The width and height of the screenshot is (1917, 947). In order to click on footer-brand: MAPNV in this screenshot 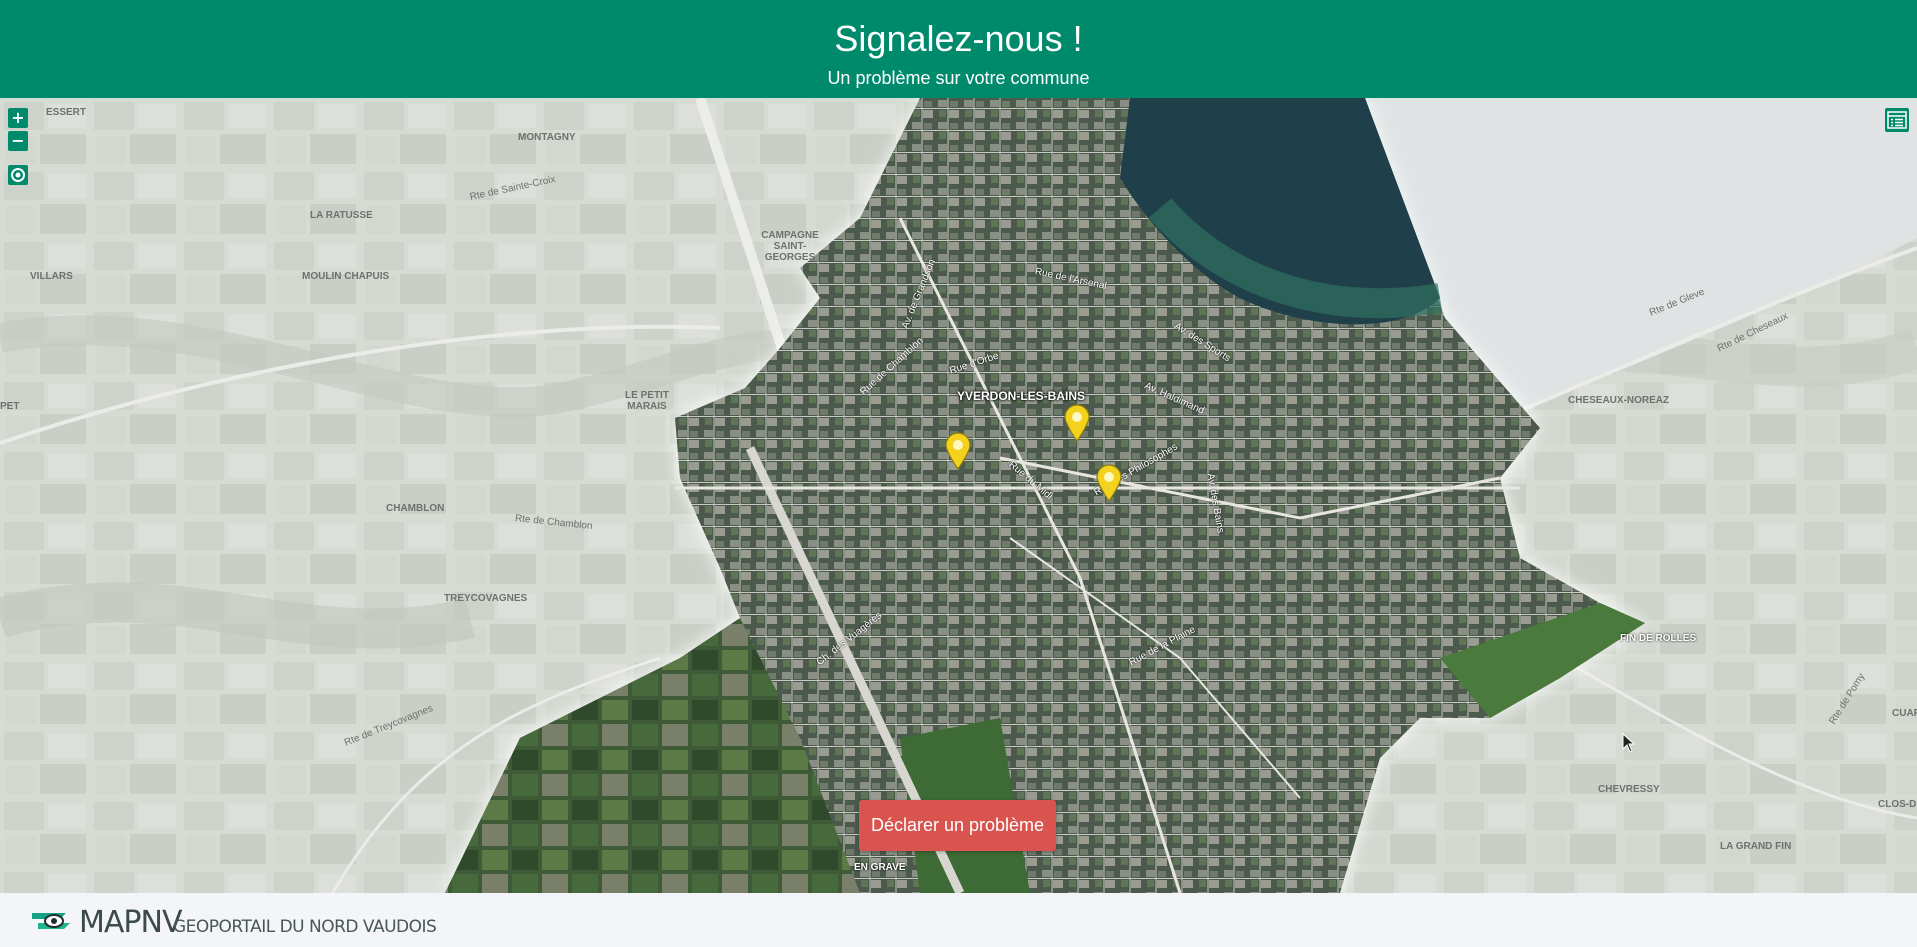, I will do `click(130, 922)`.